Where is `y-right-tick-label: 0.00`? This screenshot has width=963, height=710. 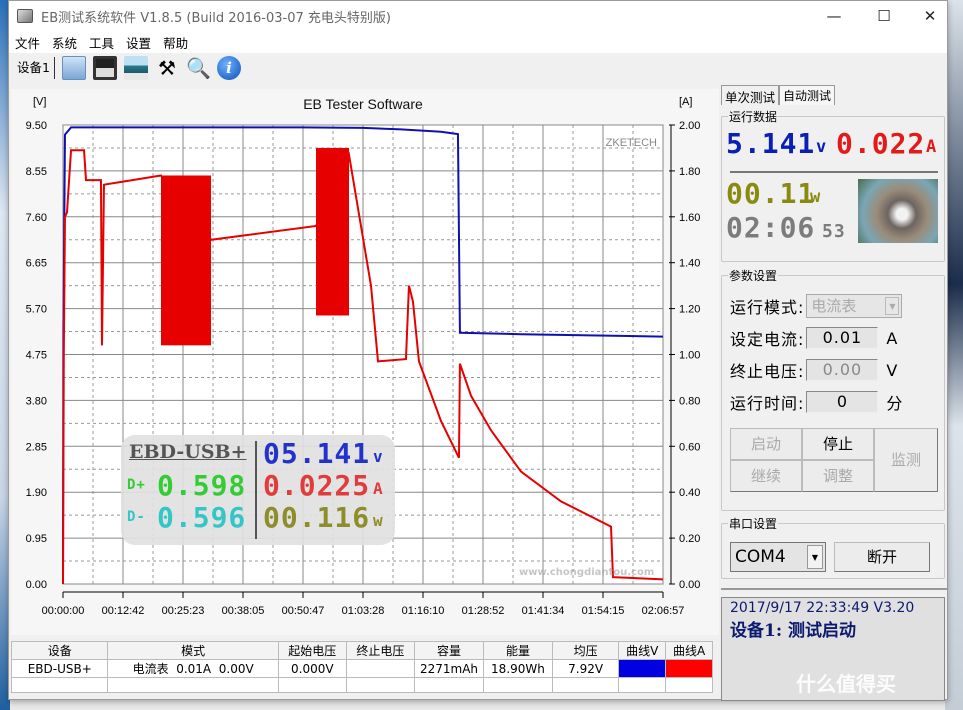 y-right-tick-label: 0.00 is located at coordinates (689, 585).